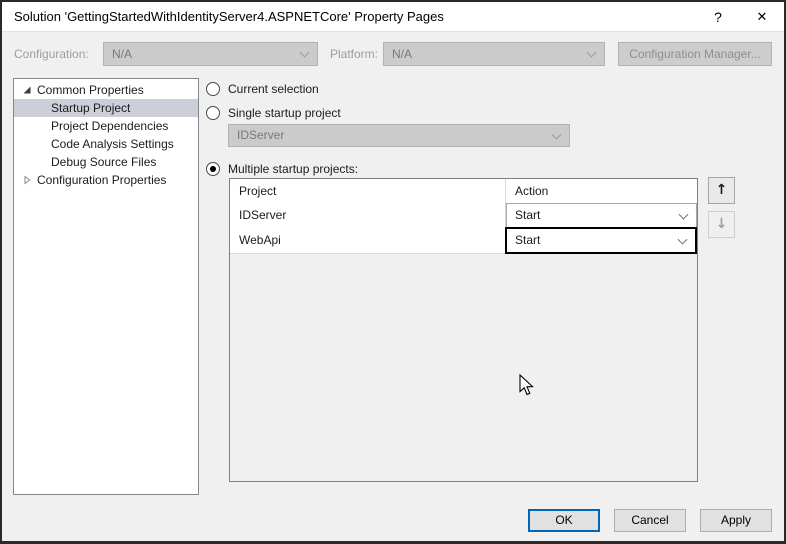 This screenshot has height=544, width=786. I want to click on tree-item-label: Configuration Properties, so click(102, 180).